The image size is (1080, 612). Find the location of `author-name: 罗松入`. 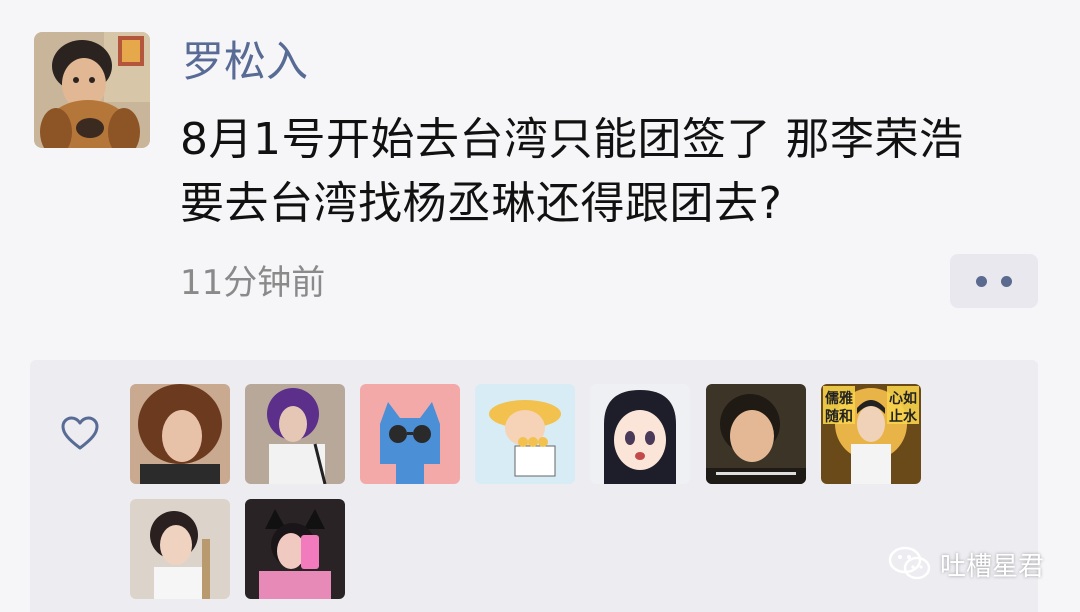

author-name: 罗松入 is located at coordinates (245, 62).